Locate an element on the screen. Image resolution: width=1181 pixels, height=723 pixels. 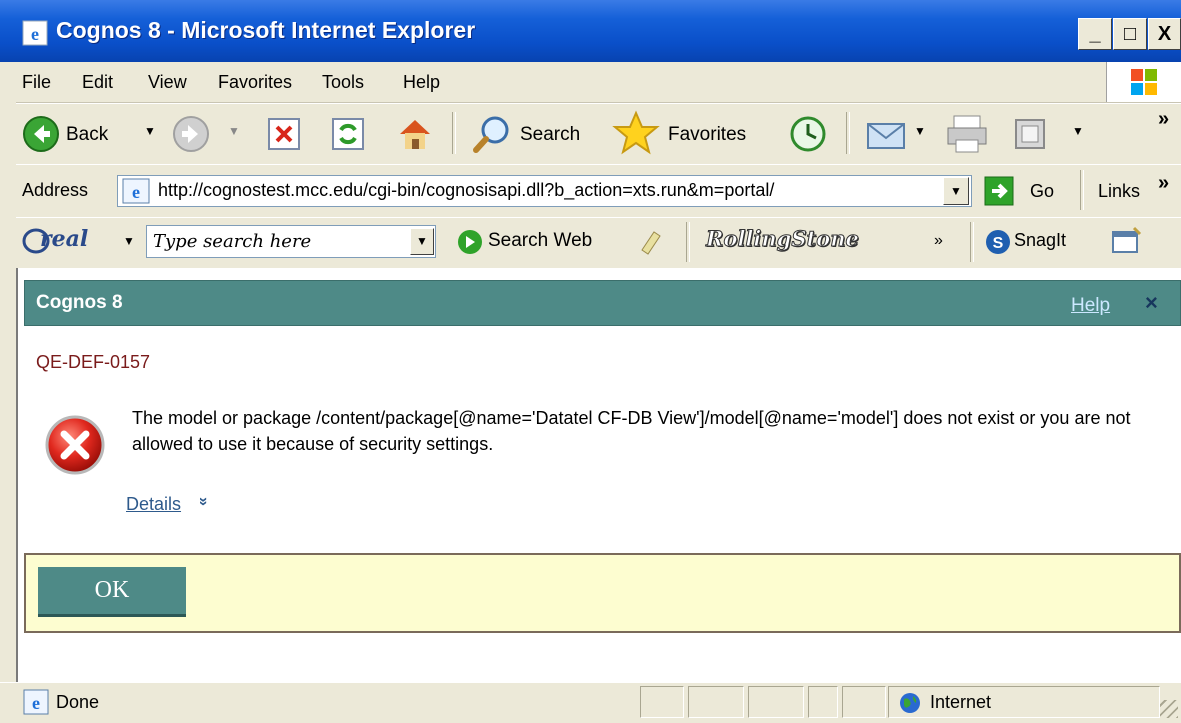
menu-favorites: Favorites is located at coordinates (255, 82).